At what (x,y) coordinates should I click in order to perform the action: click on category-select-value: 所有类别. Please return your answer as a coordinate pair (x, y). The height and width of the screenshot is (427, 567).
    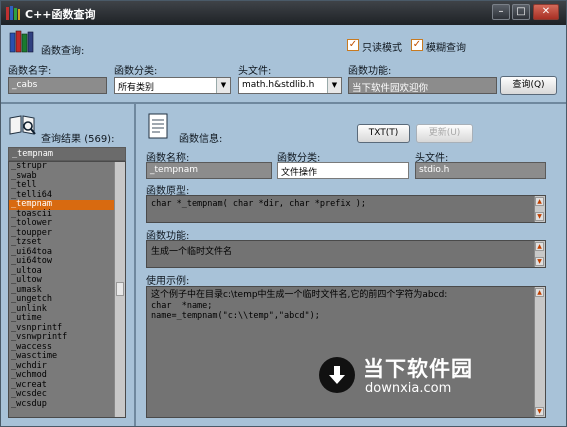
    Looking at the image, I should click on (136, 88).